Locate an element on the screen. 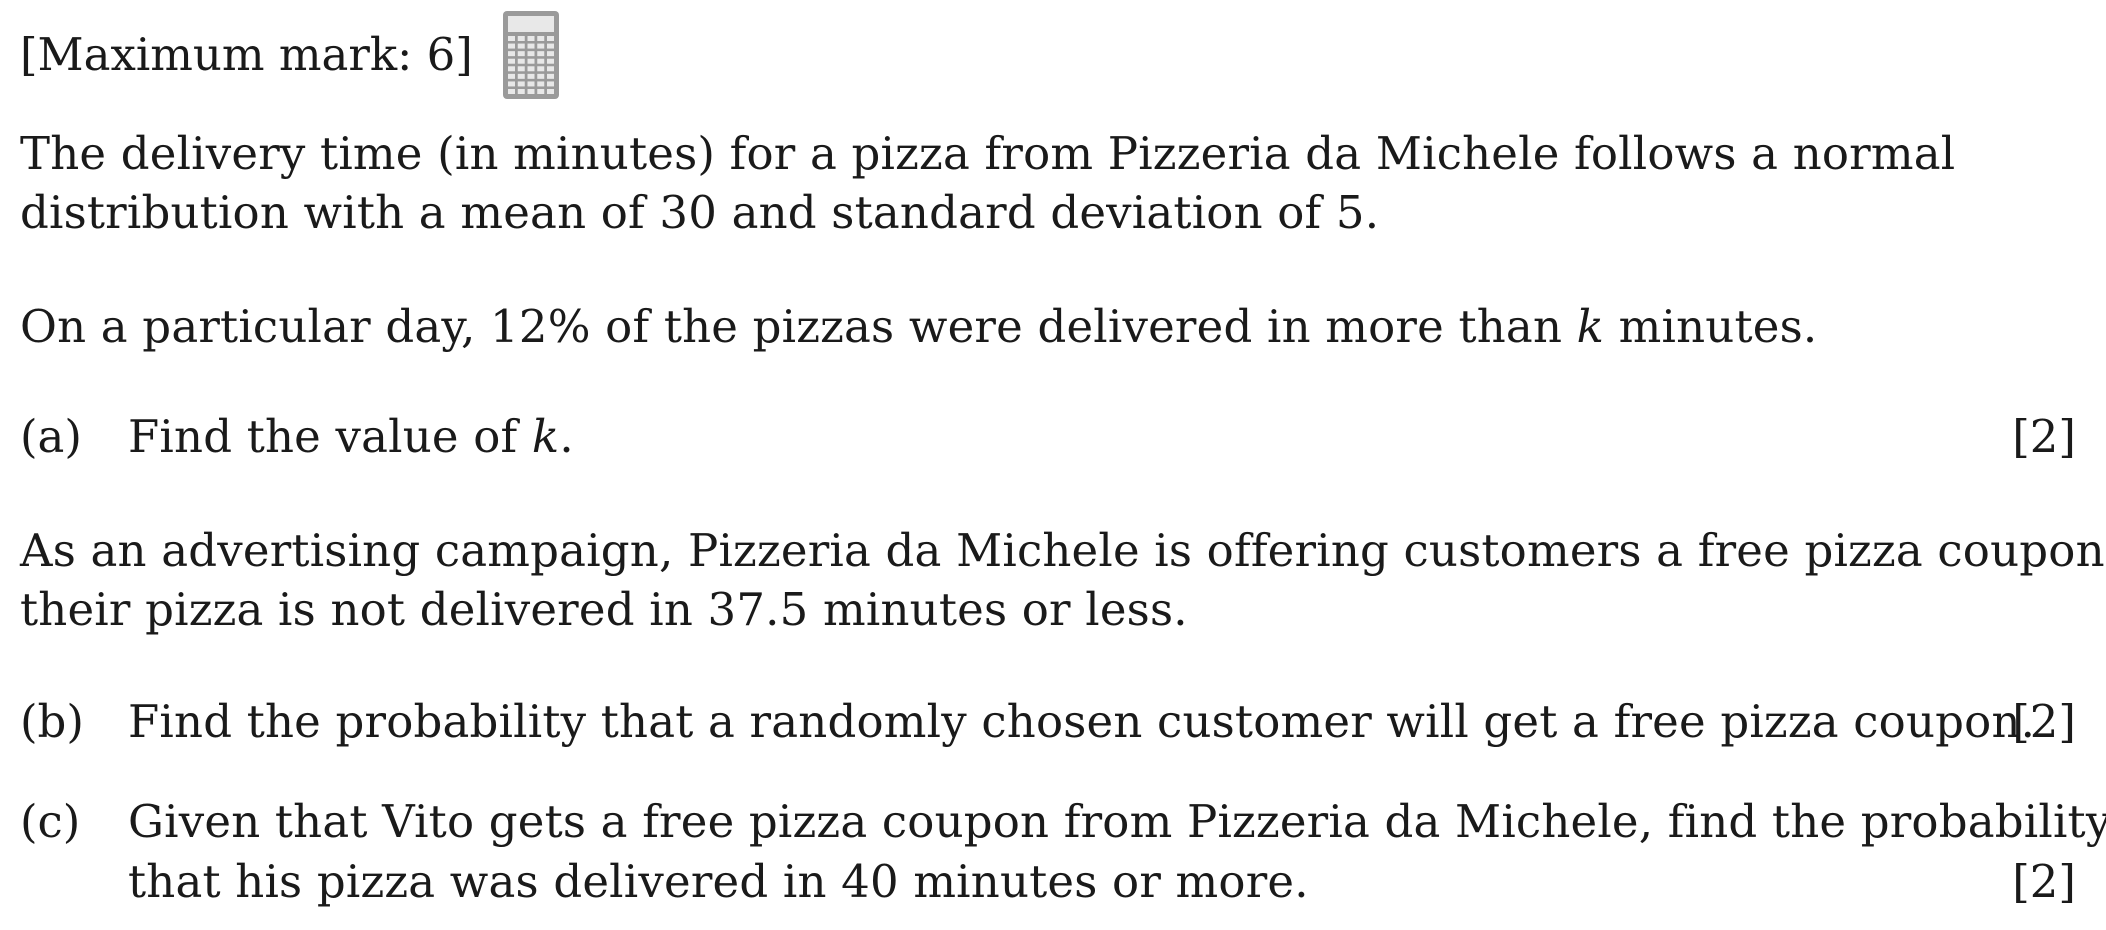 This screenshot has width=2106, height=930. part-a-label: (a) is located at coordinates (51, 436).